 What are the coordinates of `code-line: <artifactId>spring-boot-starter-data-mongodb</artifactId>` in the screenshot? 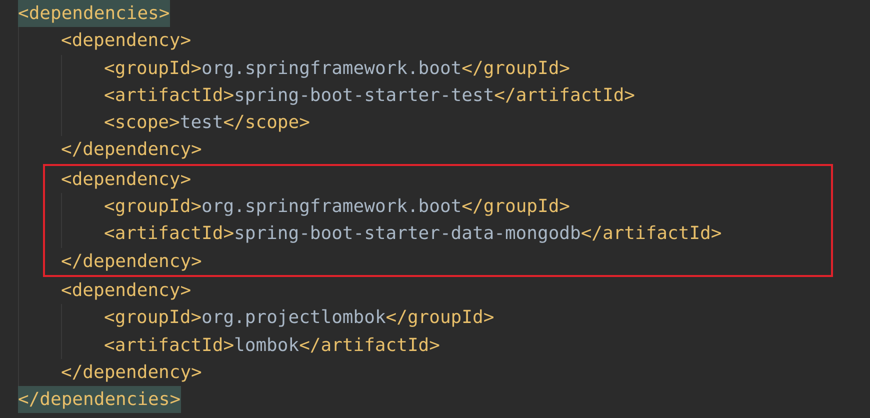 It's located at (413, 234).